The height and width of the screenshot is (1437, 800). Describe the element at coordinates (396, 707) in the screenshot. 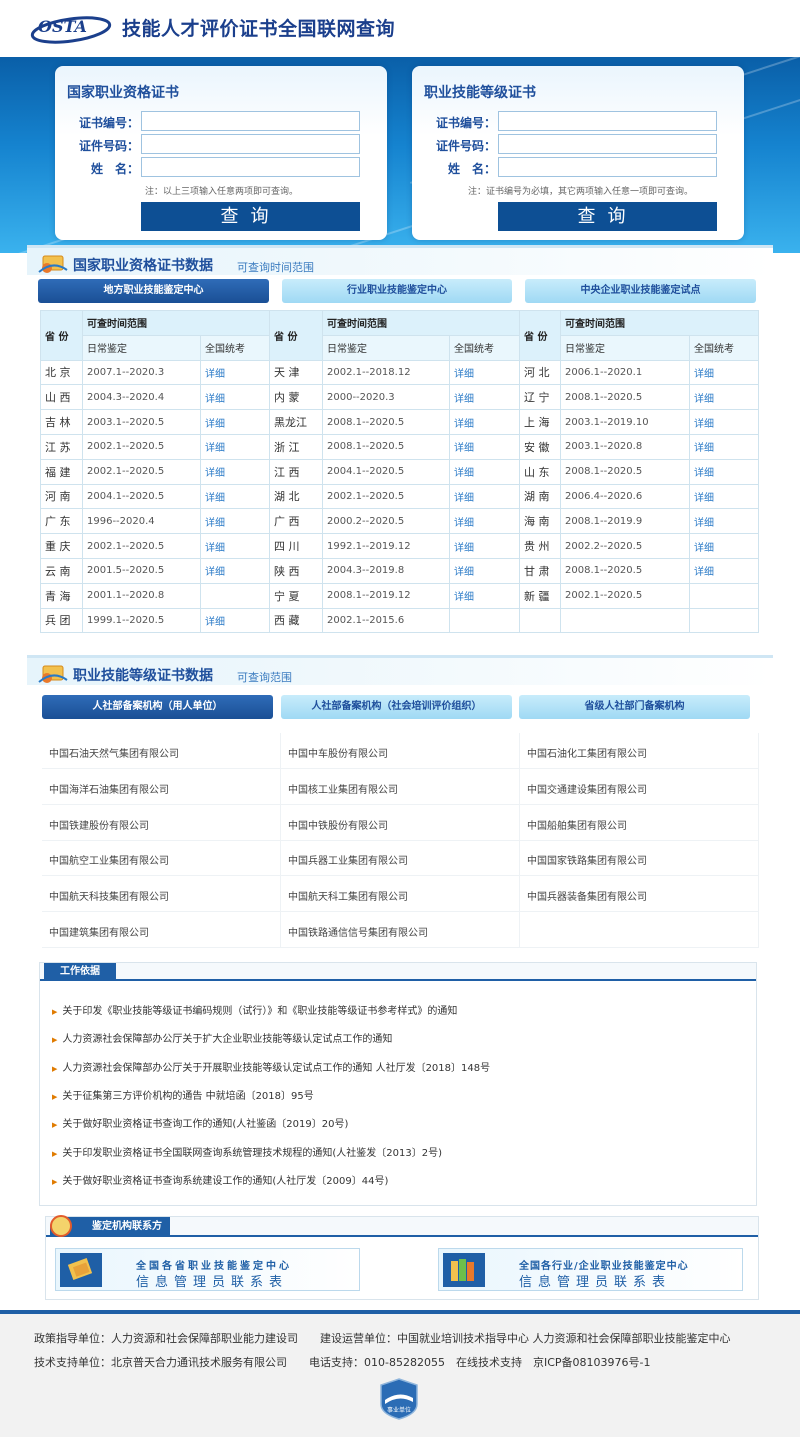

I see `tab-training-orgs: 人社部备案机构（社会培训评价组织）` at that location.